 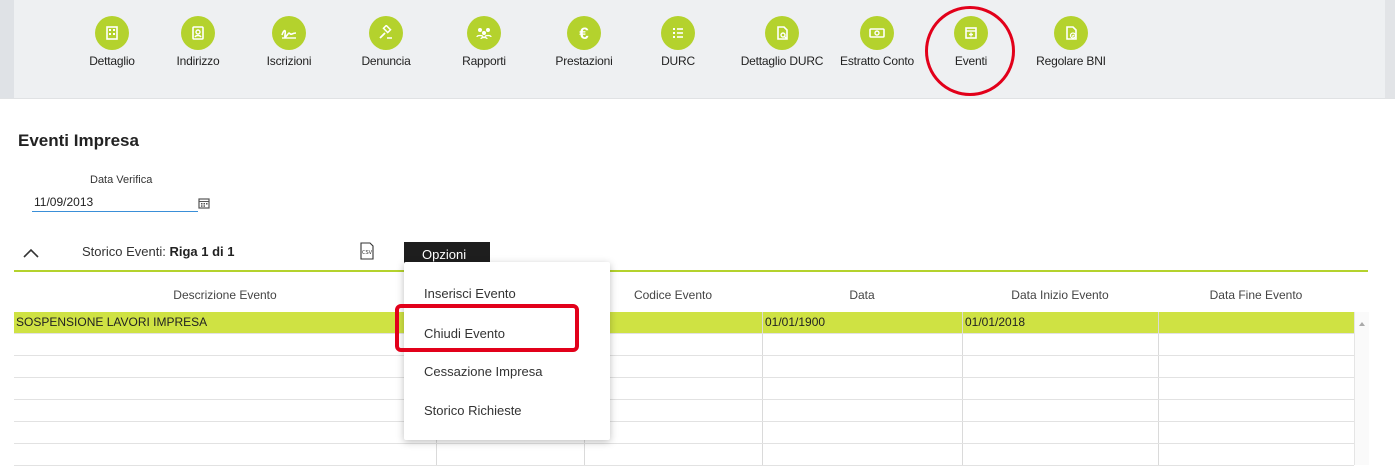 I want to click on document-search-icon, so click(x=782, y=33).